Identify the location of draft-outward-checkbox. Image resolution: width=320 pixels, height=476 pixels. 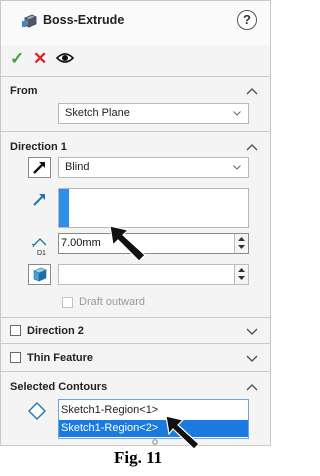
(67, 302).